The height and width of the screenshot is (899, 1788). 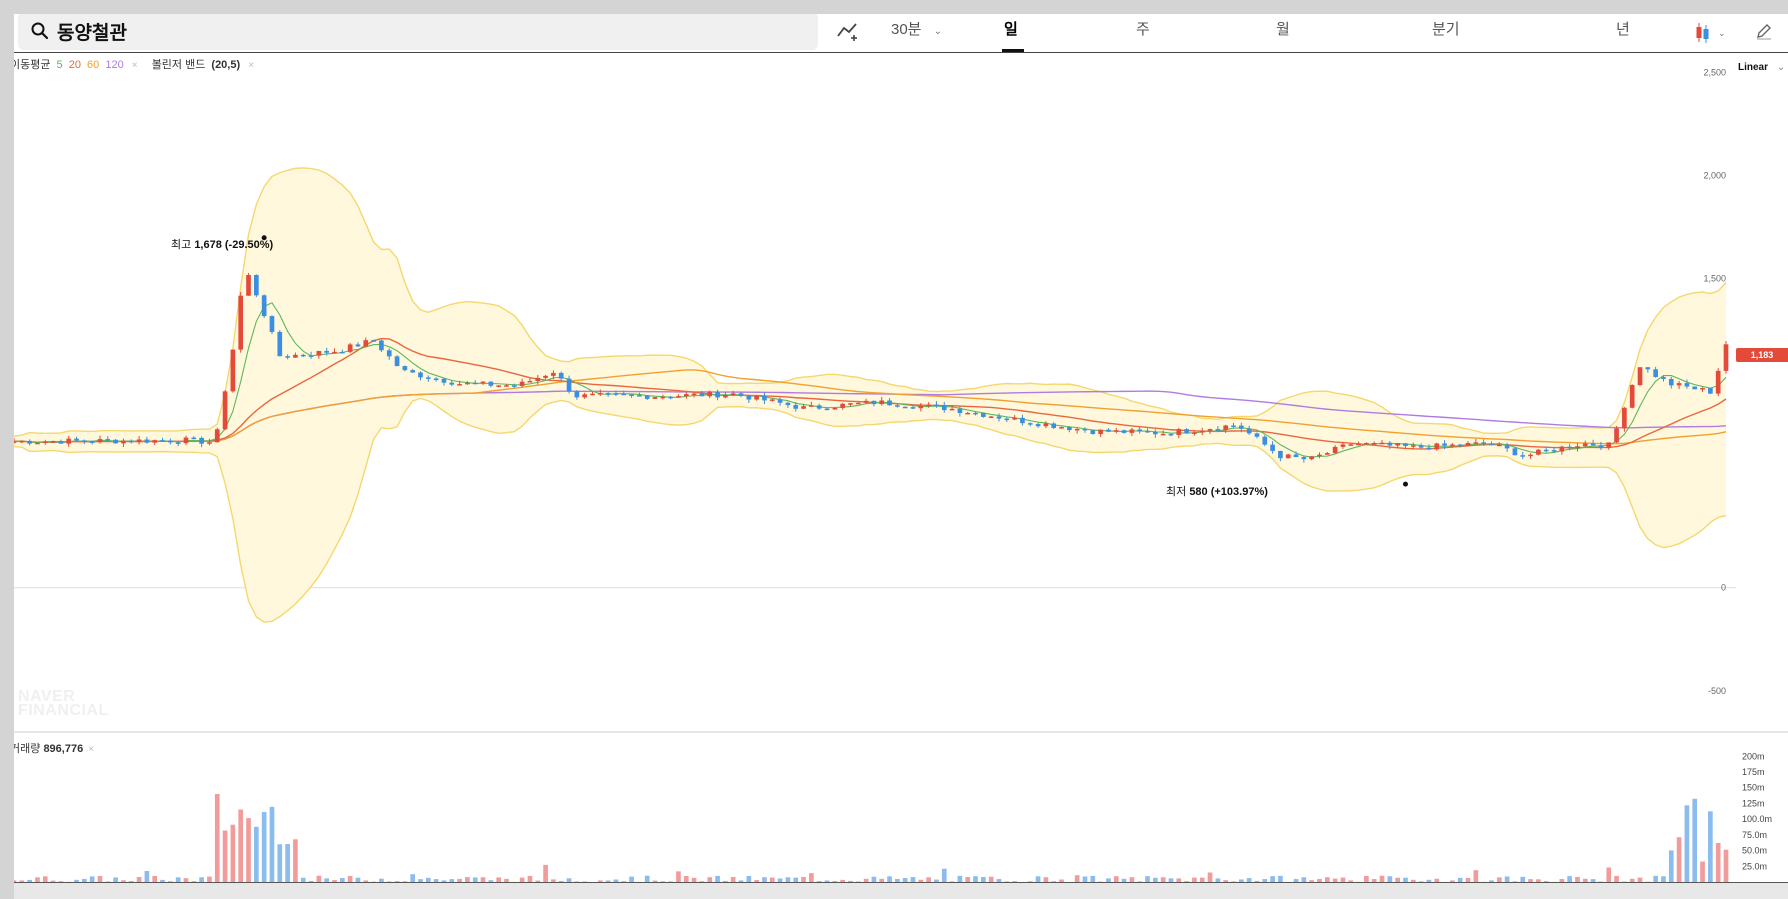 What do you see at coordinates (1754, 851) in the screenshot?
I see `volume-tick-label: 50.0m` at bounding box center [1754, 851].